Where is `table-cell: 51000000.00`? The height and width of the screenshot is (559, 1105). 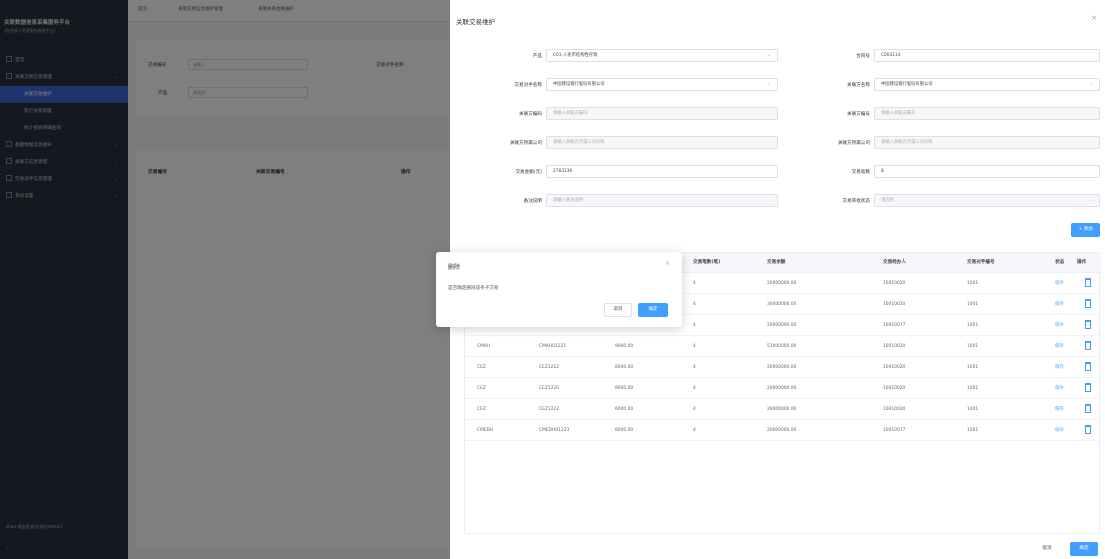
table-cell: 51000000.00 is located at coordinates (782, 346).